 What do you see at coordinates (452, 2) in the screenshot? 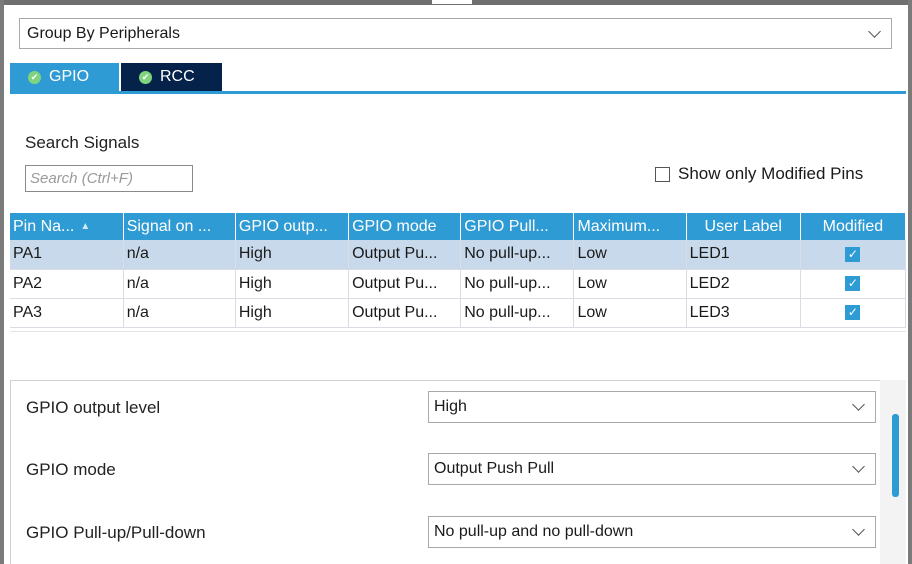
I see `window-title-notch` at bounding box center [452, 2].